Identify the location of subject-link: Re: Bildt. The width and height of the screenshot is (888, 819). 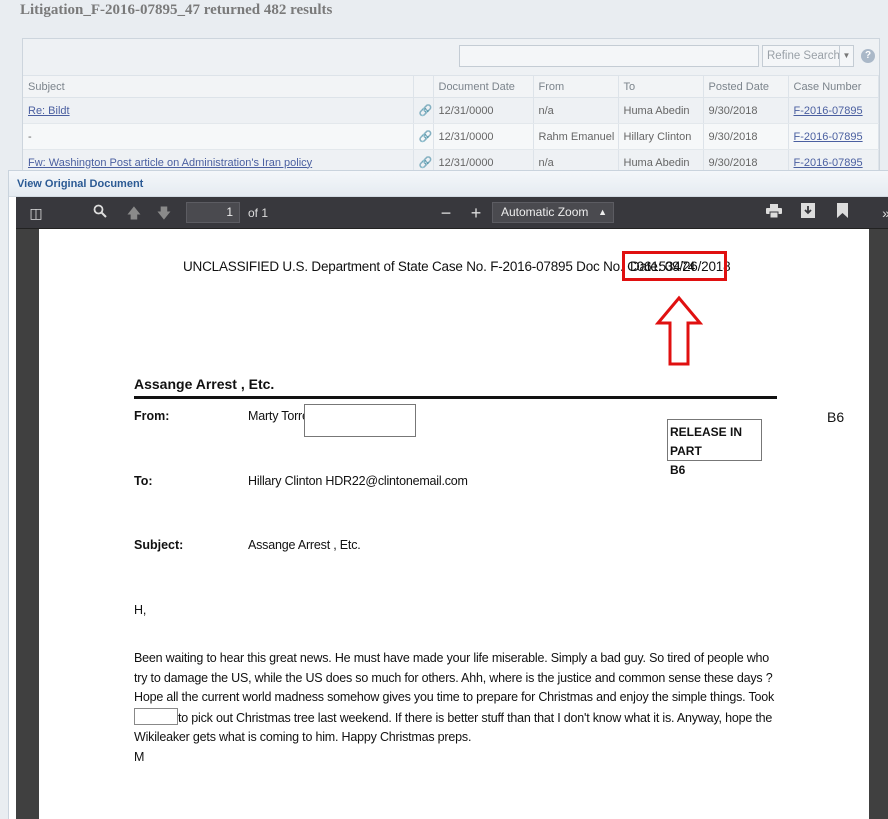
(49, 111).